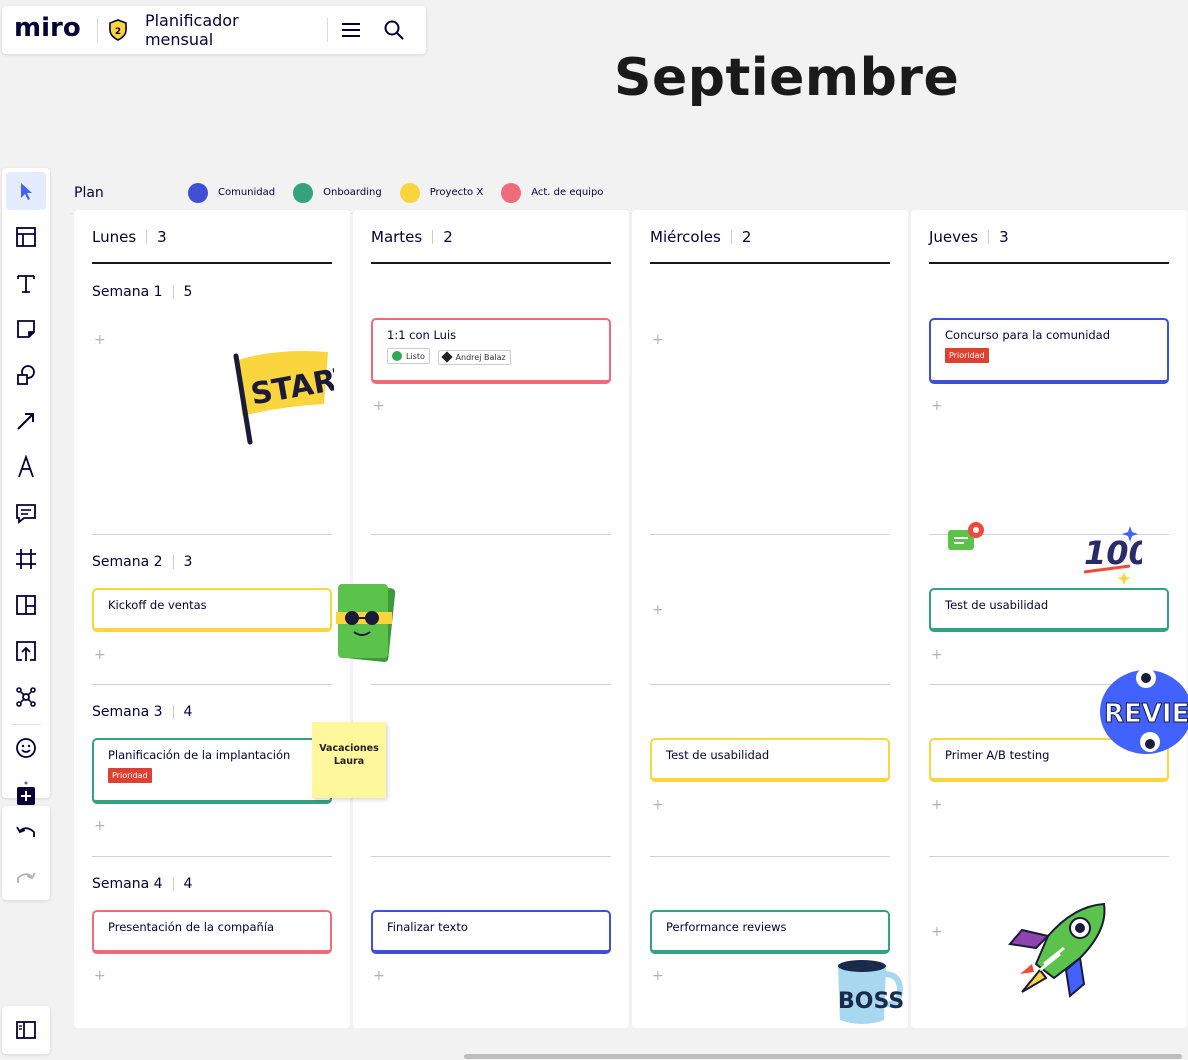  Describe the element at coordinates (26, 748) in the screenshot. I see `emoji-tool` at that location.